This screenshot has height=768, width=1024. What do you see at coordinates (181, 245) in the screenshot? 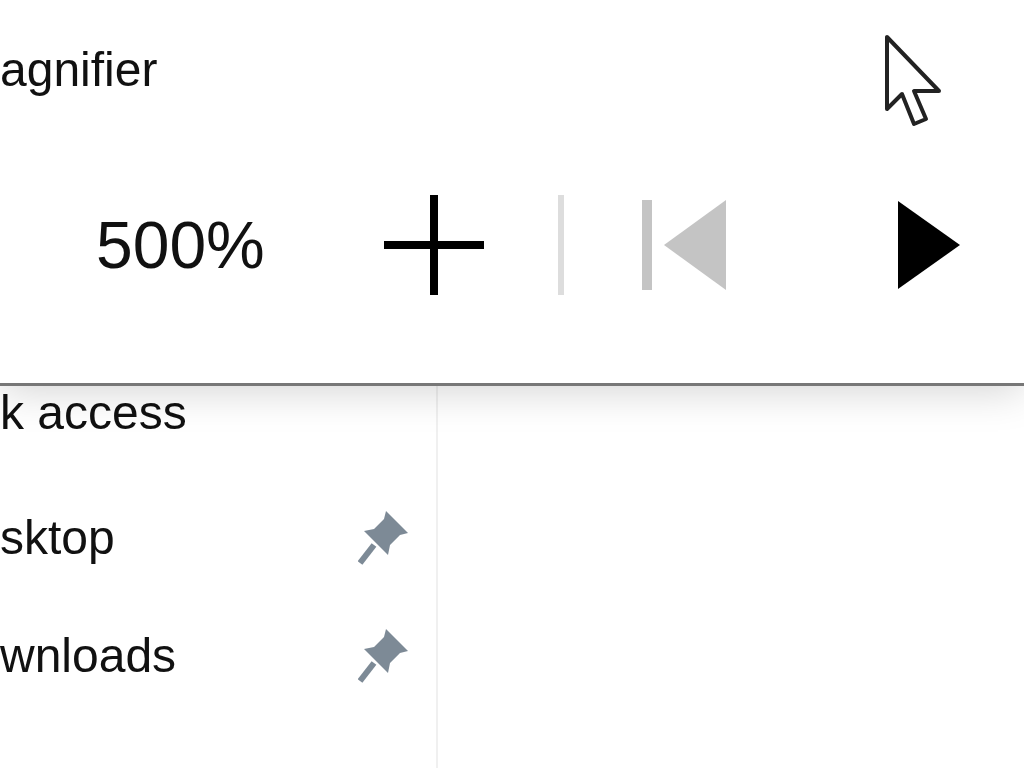
I see `zoom-level: 500%` at bounding box center [181, 245].